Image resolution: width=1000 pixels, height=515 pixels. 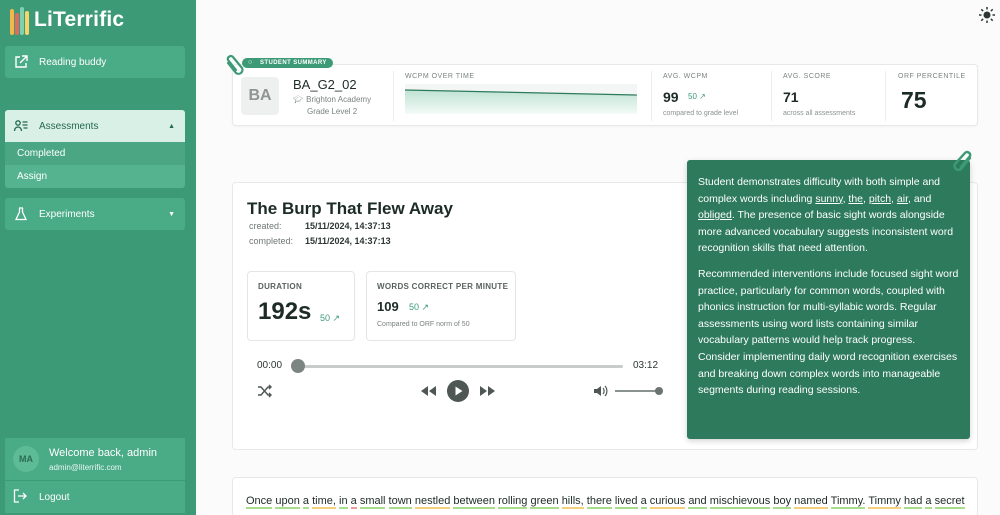 I want to click on sidebar-item-label: Assessments, so click(x=69, y=126).